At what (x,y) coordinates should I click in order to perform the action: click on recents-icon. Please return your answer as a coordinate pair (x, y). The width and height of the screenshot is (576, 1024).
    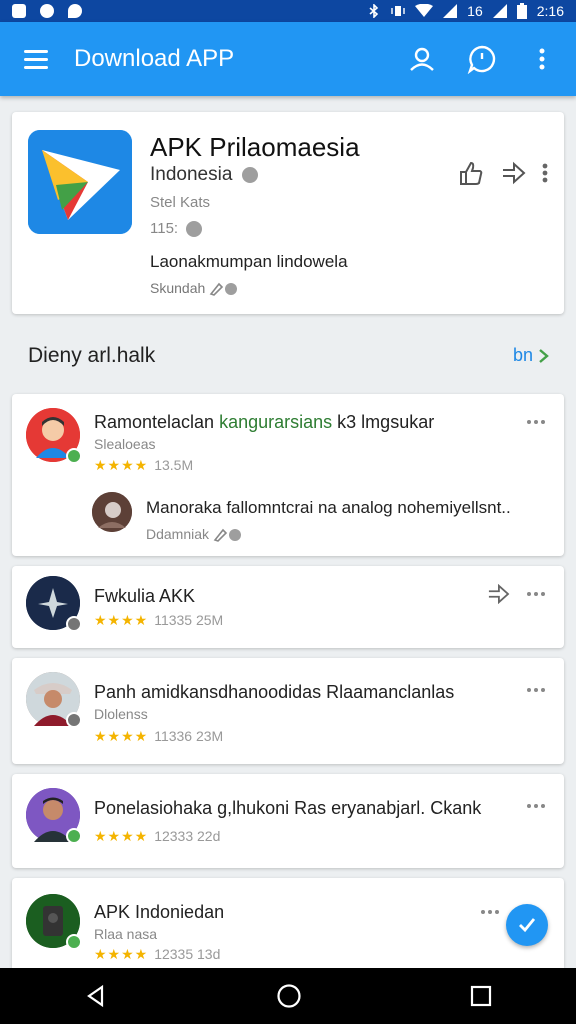
    Looking at the image, I should click on (481, 996).